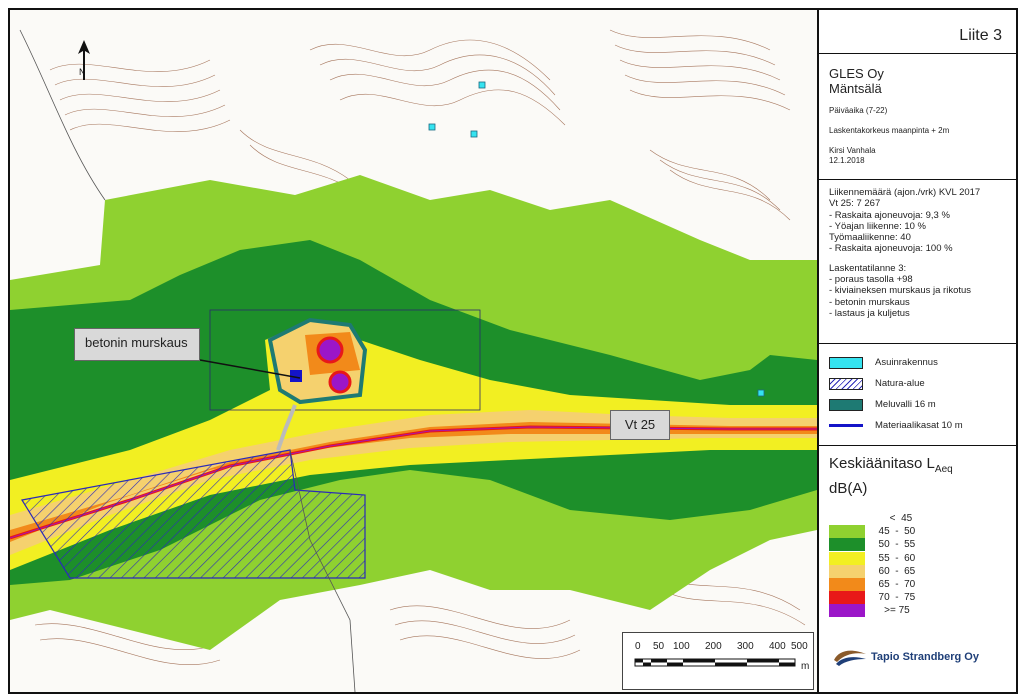  Describe the element at coordinates (917, 32) in the screenshot. I see `appendix-label: Liite 3` at that location.